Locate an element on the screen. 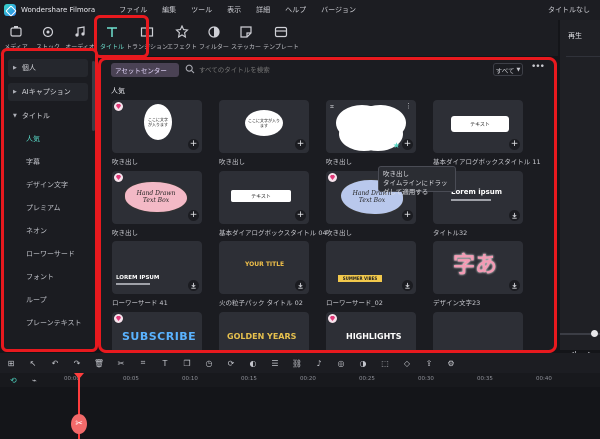  speech-bubble-thumb: ここに文字が入ります is located at coordinates (264, 123).